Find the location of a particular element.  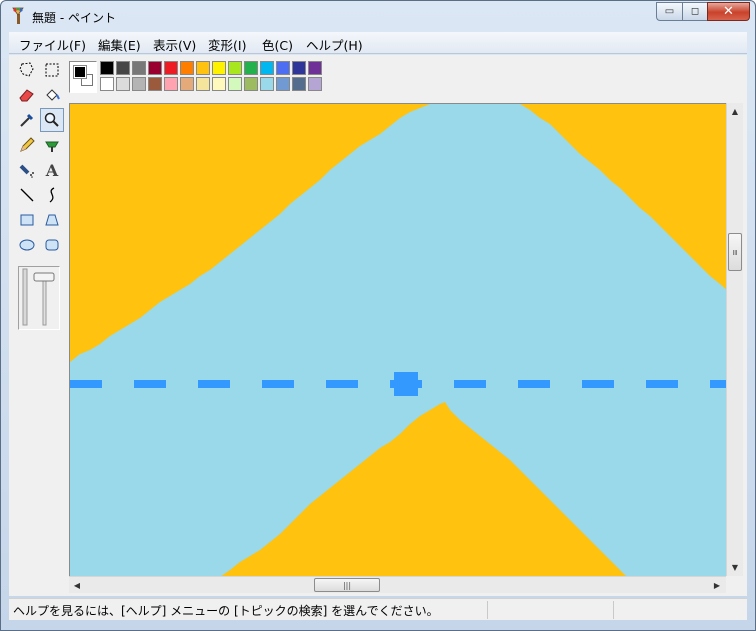

scroll-right-arrow-icon: ▶ is located at coordinates (717, 585).